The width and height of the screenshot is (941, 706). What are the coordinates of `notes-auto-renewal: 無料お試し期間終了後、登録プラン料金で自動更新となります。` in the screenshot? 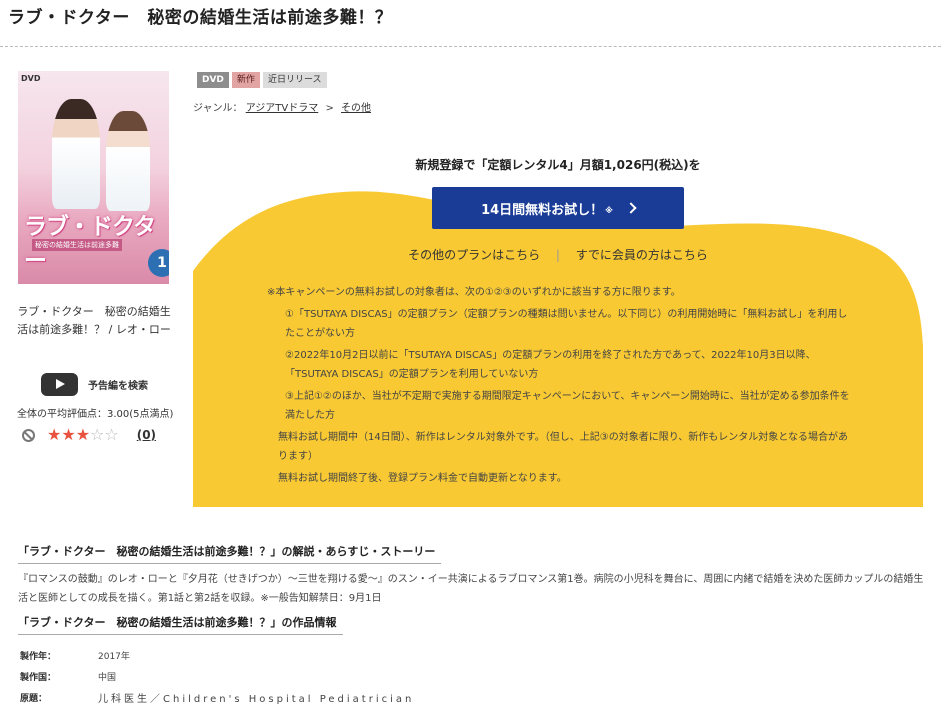 It's located at (422, 478).